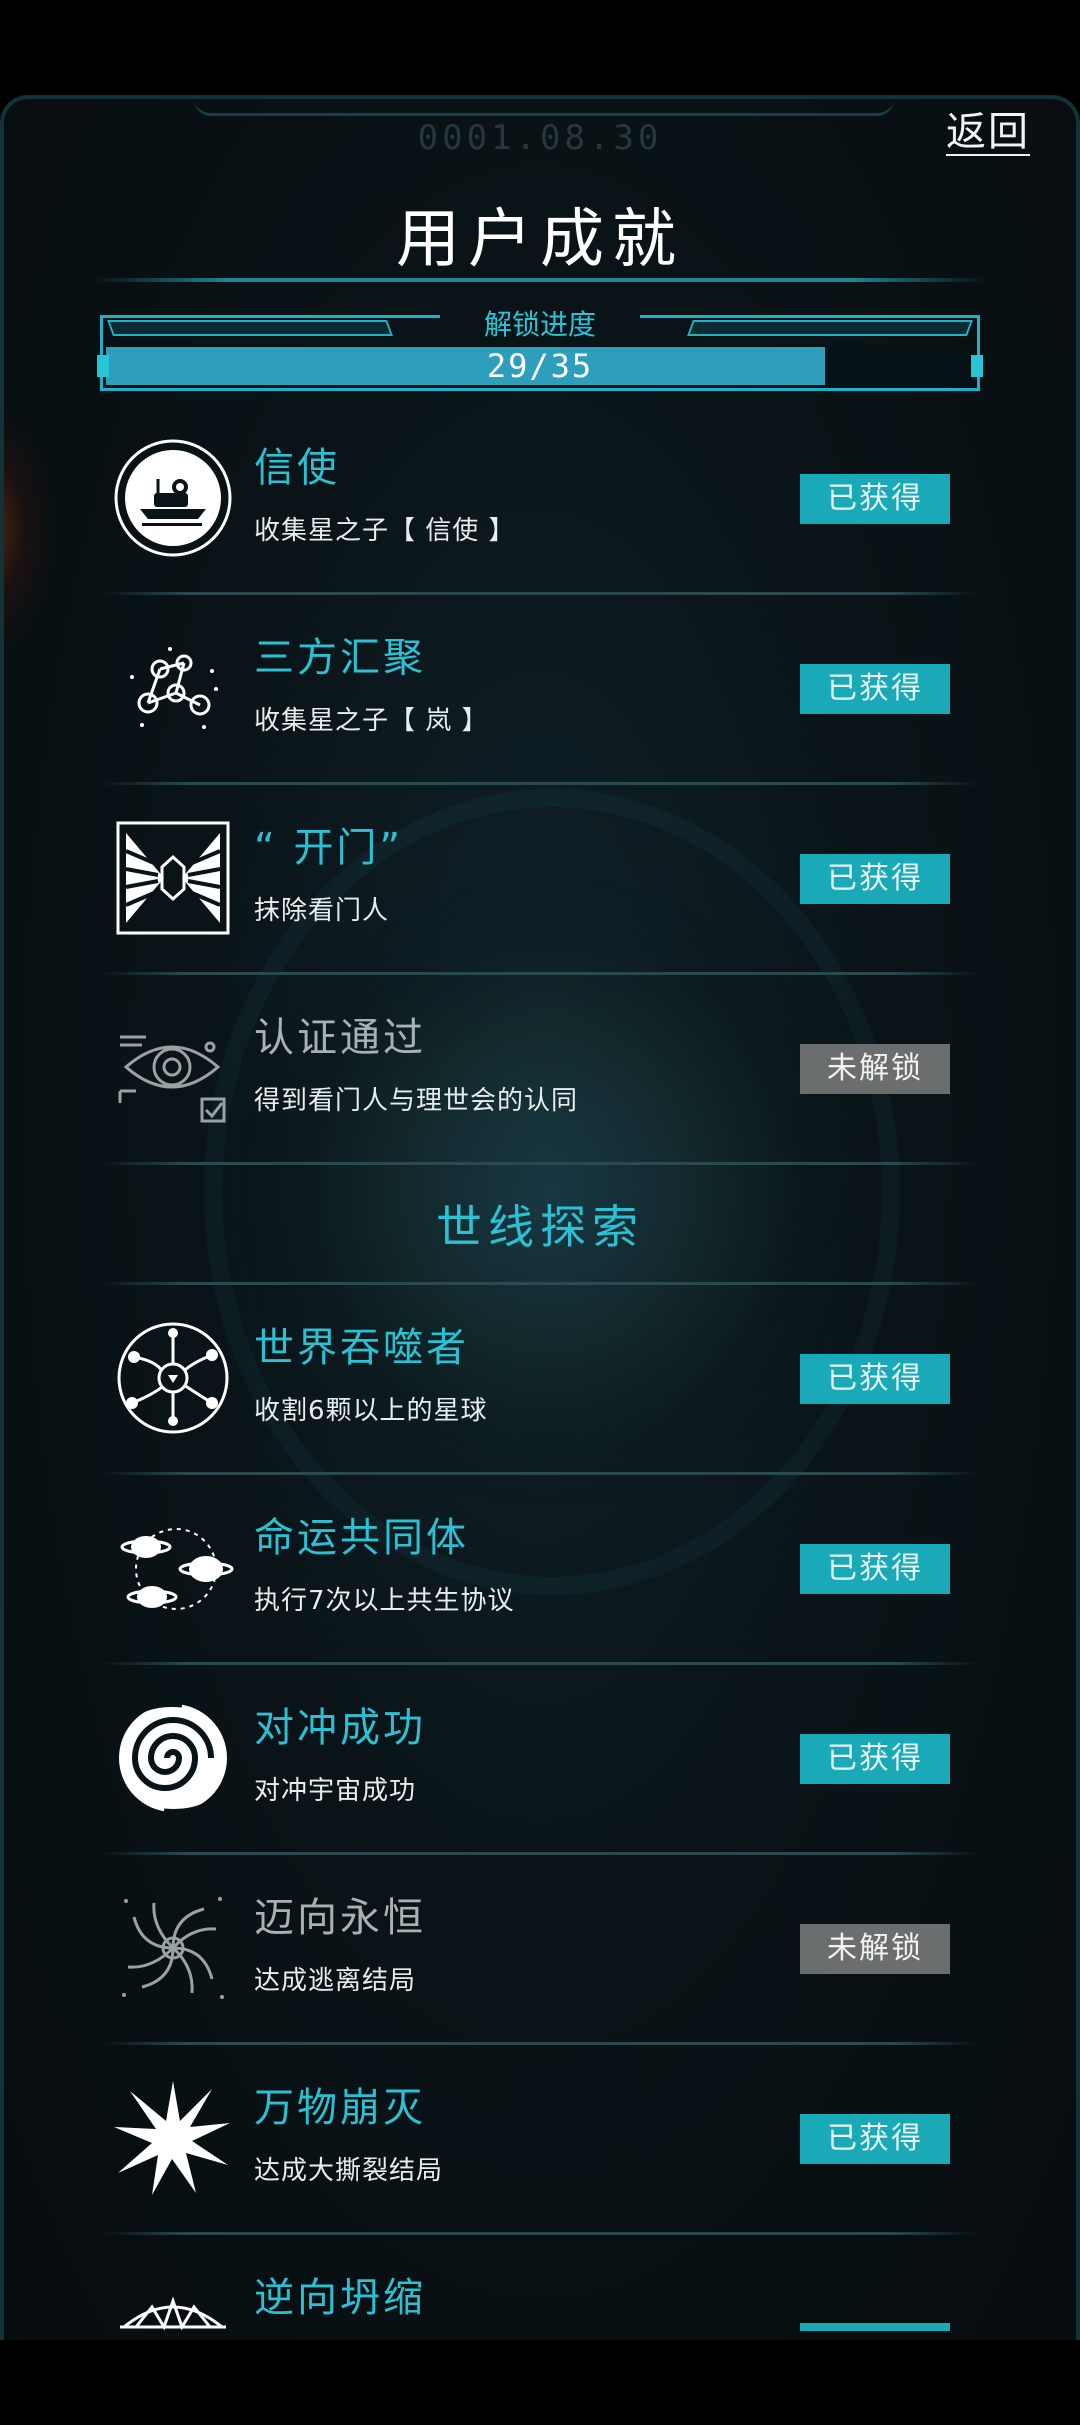 The height and width of the screenshot is (2425, 1080). What do you see at coordinates (173, 1948) in the screenshot?
I see `spiral-galaxy-icon` at bounding box center [173, 1948].